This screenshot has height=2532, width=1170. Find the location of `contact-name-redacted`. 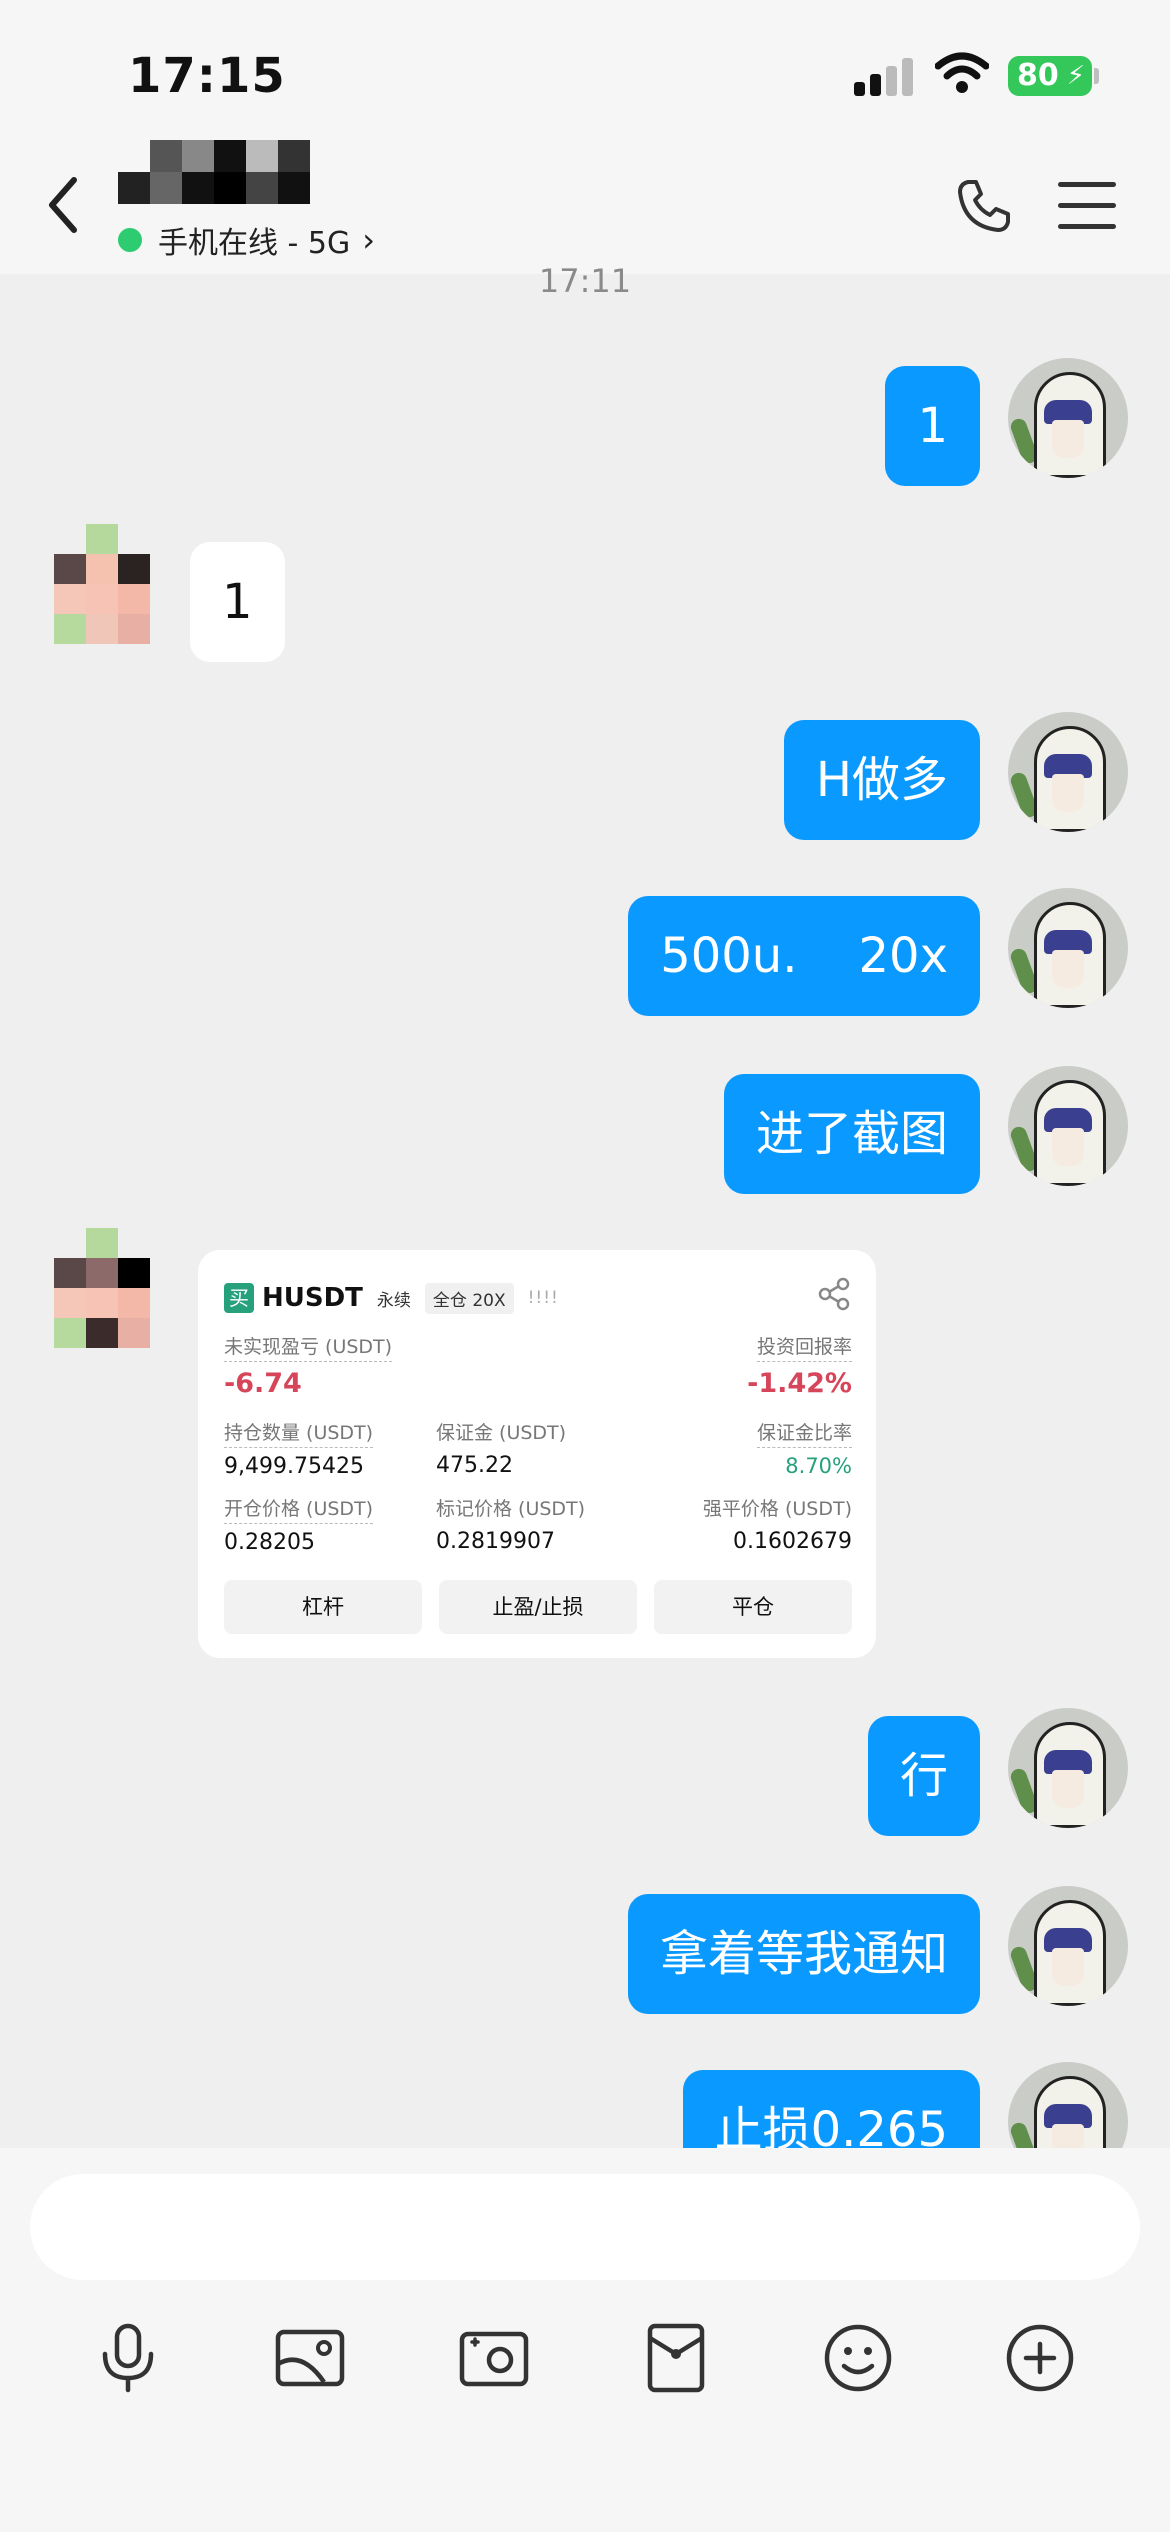

contact-name-redacted is located at coordinates (214, 172).